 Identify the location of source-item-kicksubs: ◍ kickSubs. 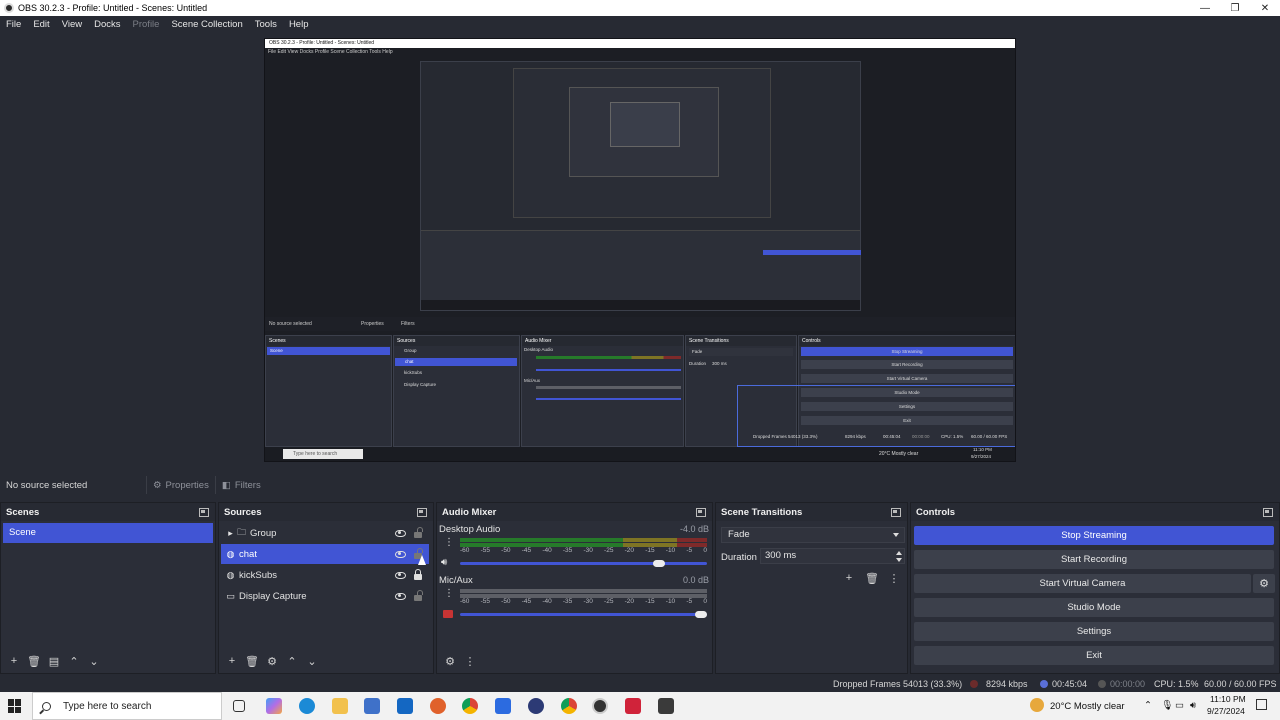
(325, 575).